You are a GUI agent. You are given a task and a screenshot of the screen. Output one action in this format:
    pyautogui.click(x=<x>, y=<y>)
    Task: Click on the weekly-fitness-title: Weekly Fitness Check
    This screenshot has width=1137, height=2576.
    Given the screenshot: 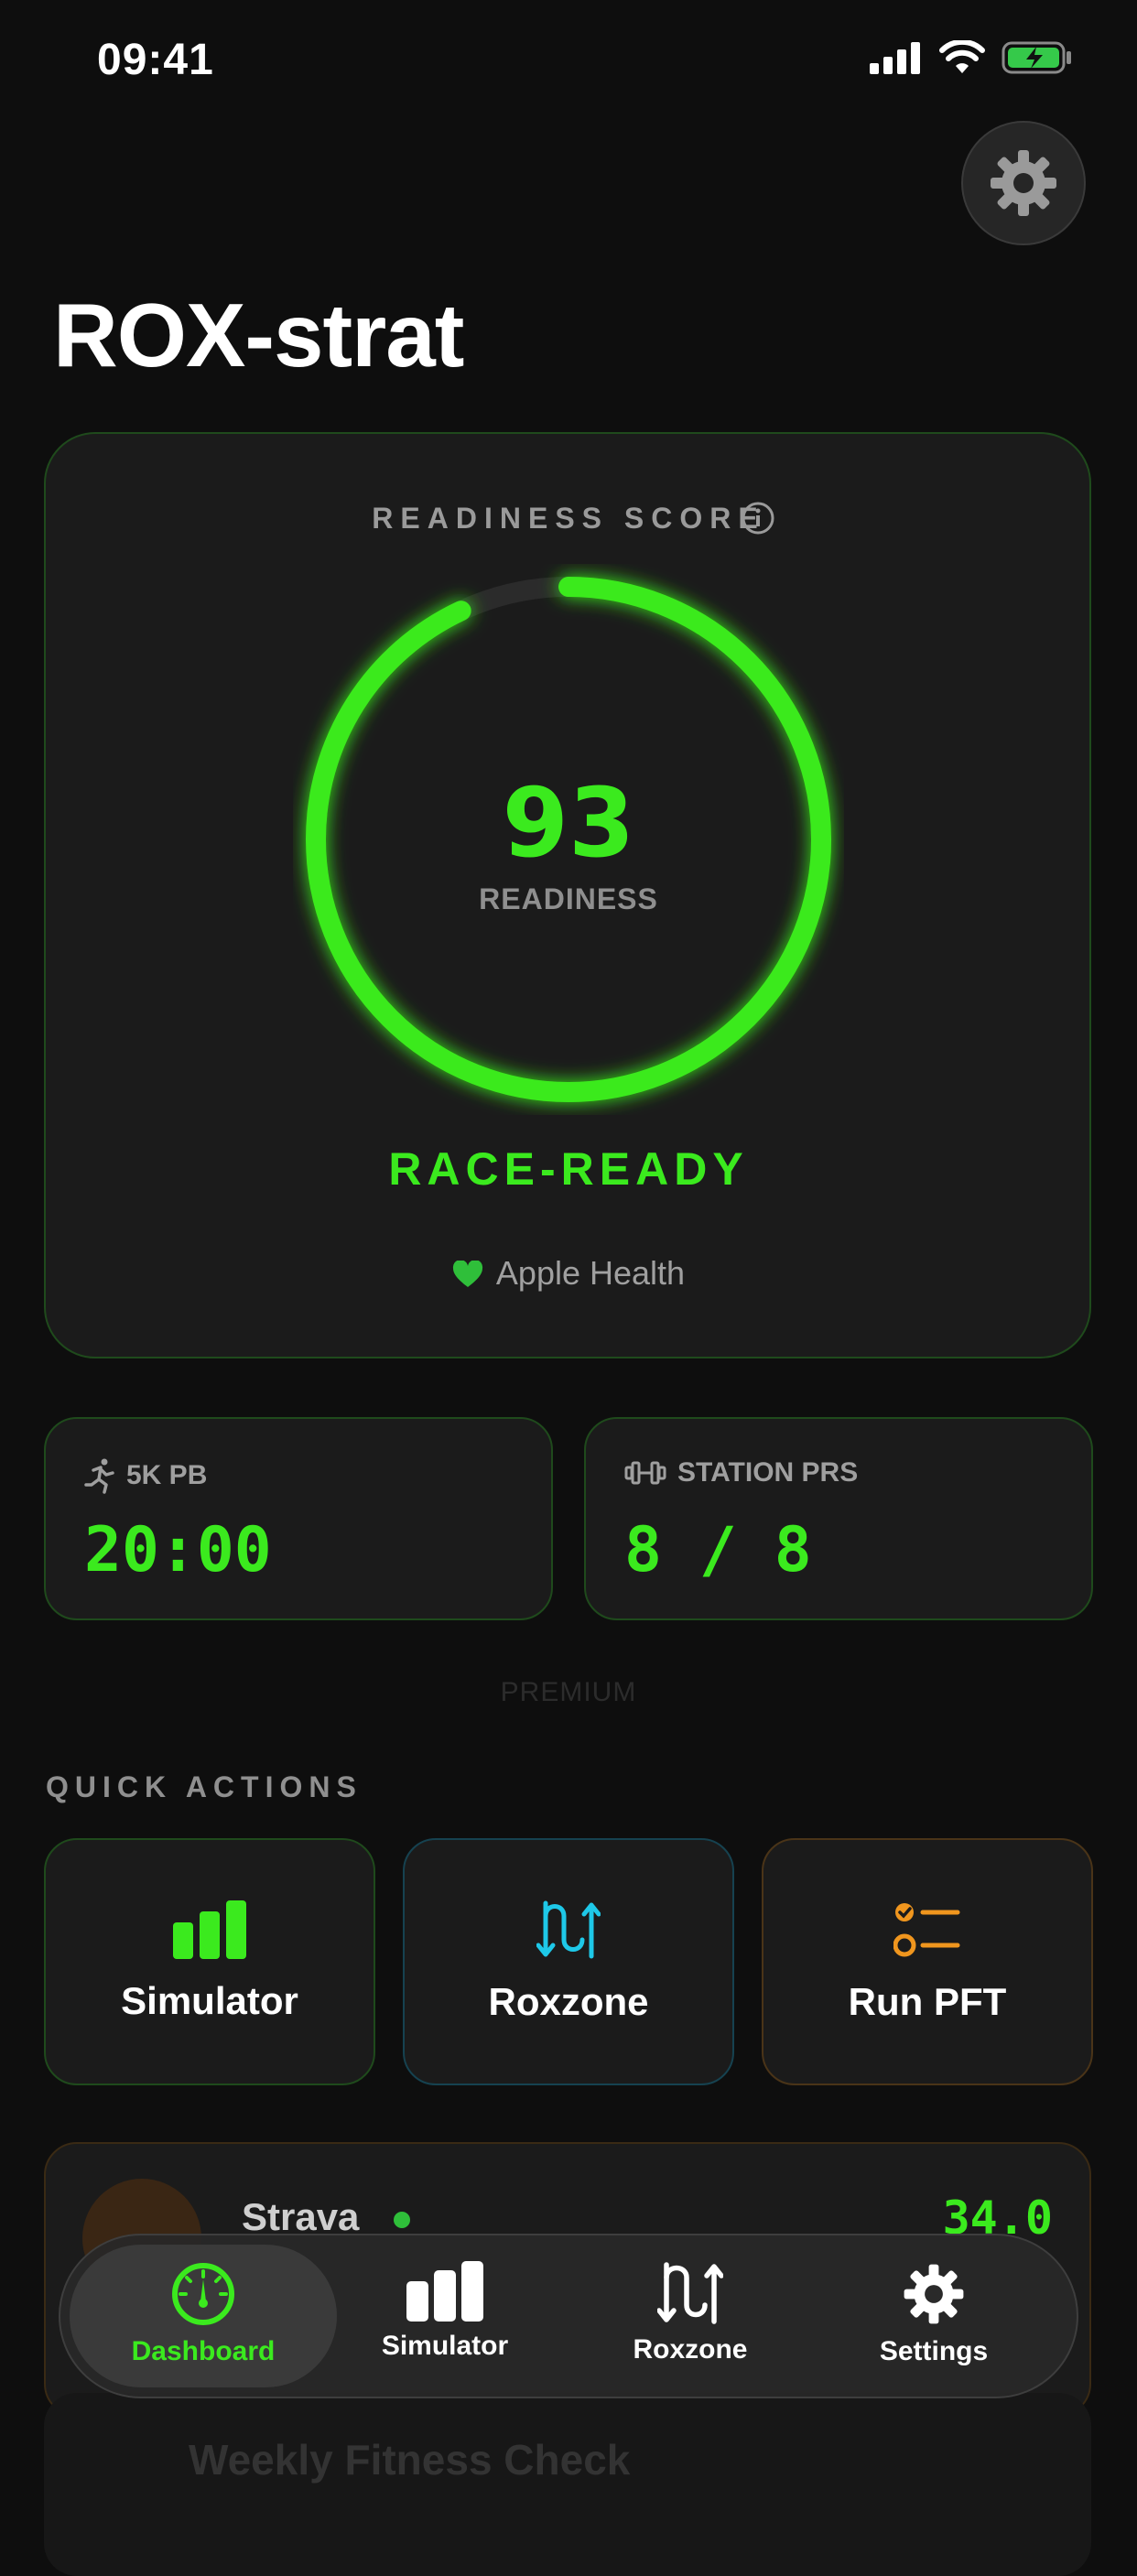 What is the action you would take?
    pyautogui.click(x=410, y=2460)
    